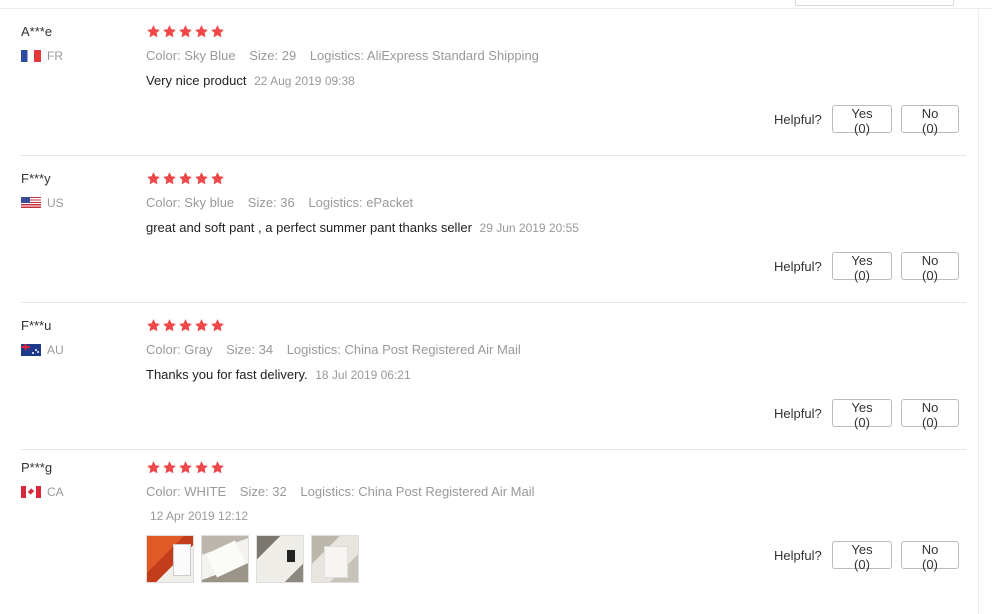  What do you see at coordinates (250, 349) in the screenshot?
I see `attr-size: Size: 34` at bounding box center [250, 349].